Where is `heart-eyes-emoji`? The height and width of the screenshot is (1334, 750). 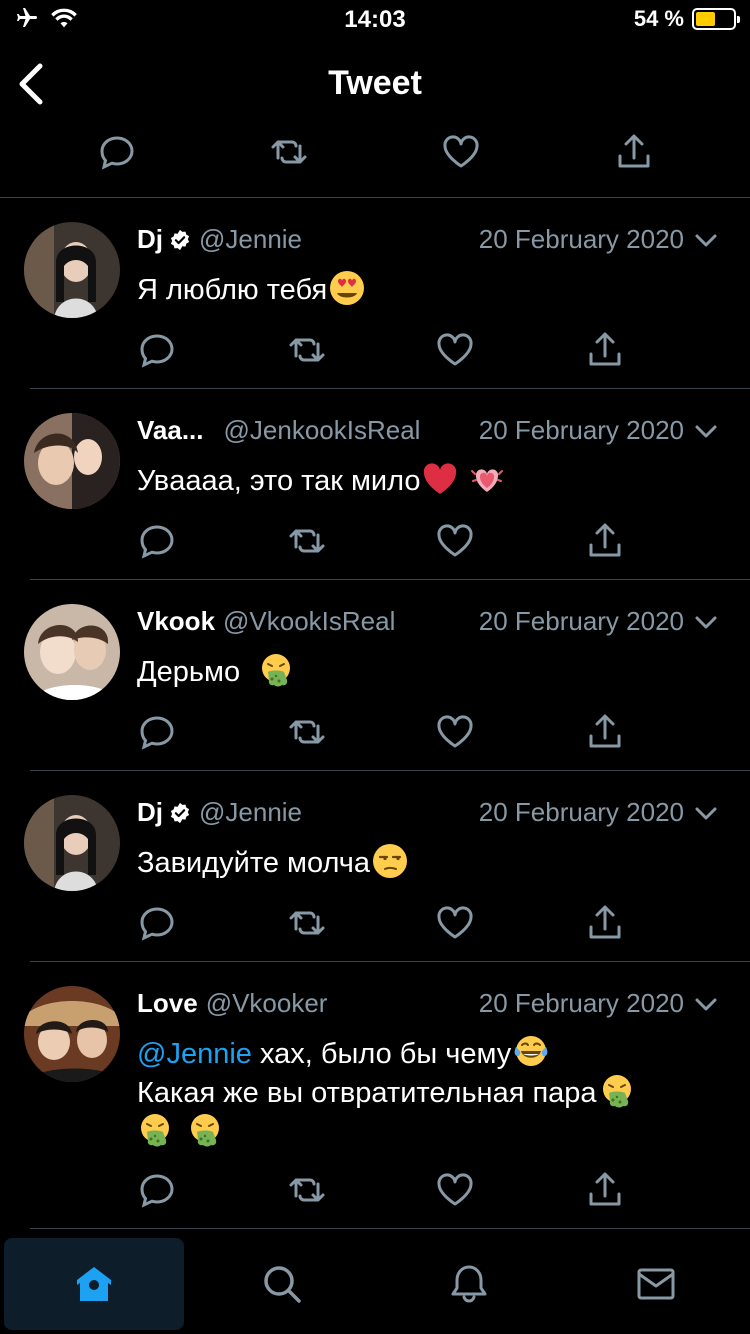
heart-eyes-emoji is located at coordinates (347, 288).